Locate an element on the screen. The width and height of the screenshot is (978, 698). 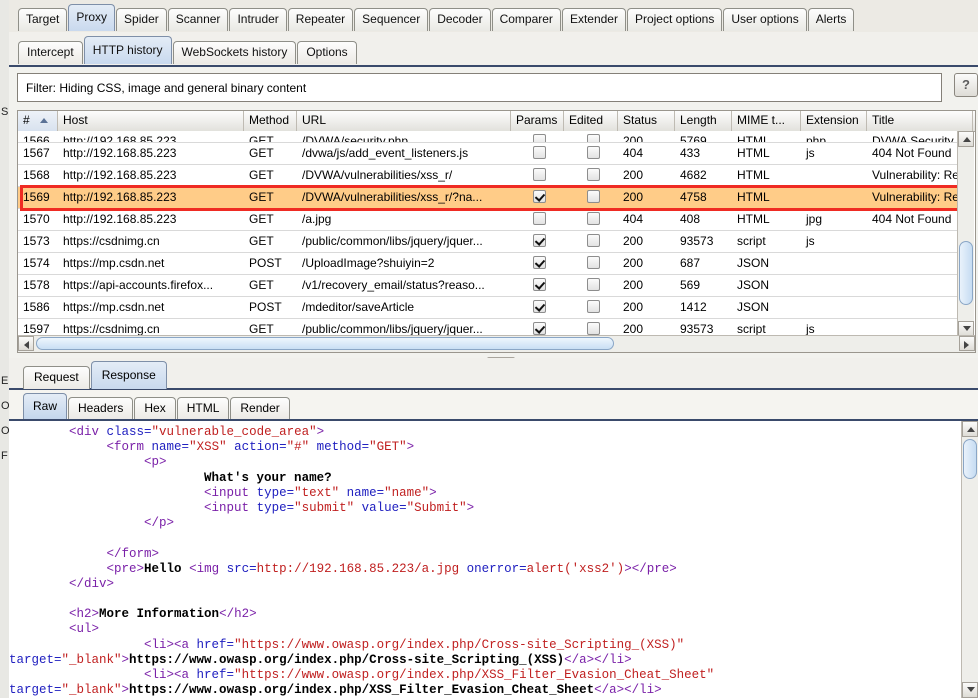
column-header-edited: Edited is located at coordinates (591, 121).